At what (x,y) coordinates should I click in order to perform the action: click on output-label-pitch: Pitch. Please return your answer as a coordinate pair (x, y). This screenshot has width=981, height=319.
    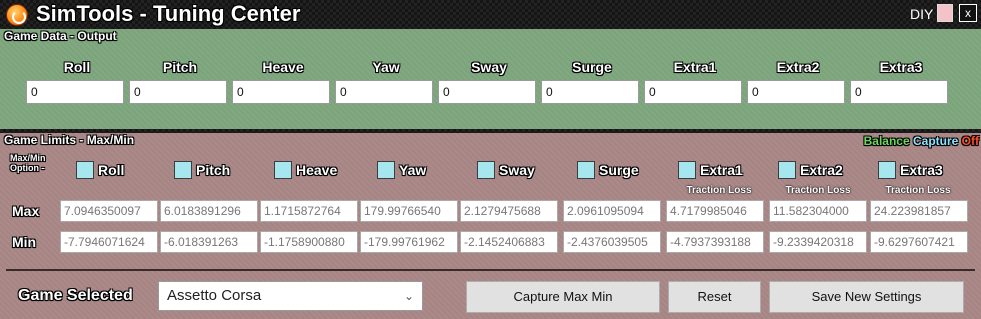
    Looking at the image, I should click on (180, 67).